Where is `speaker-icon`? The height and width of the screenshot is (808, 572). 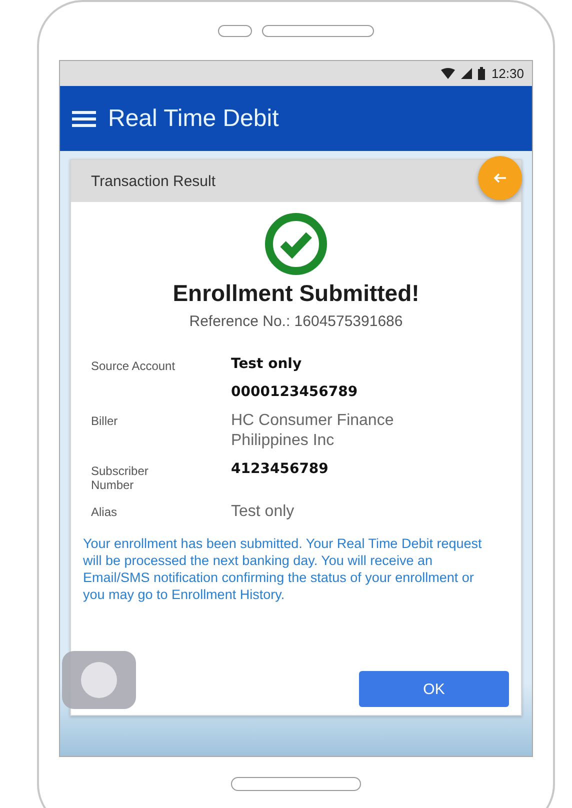
speaker-icon is located at coordinates (318, 31).